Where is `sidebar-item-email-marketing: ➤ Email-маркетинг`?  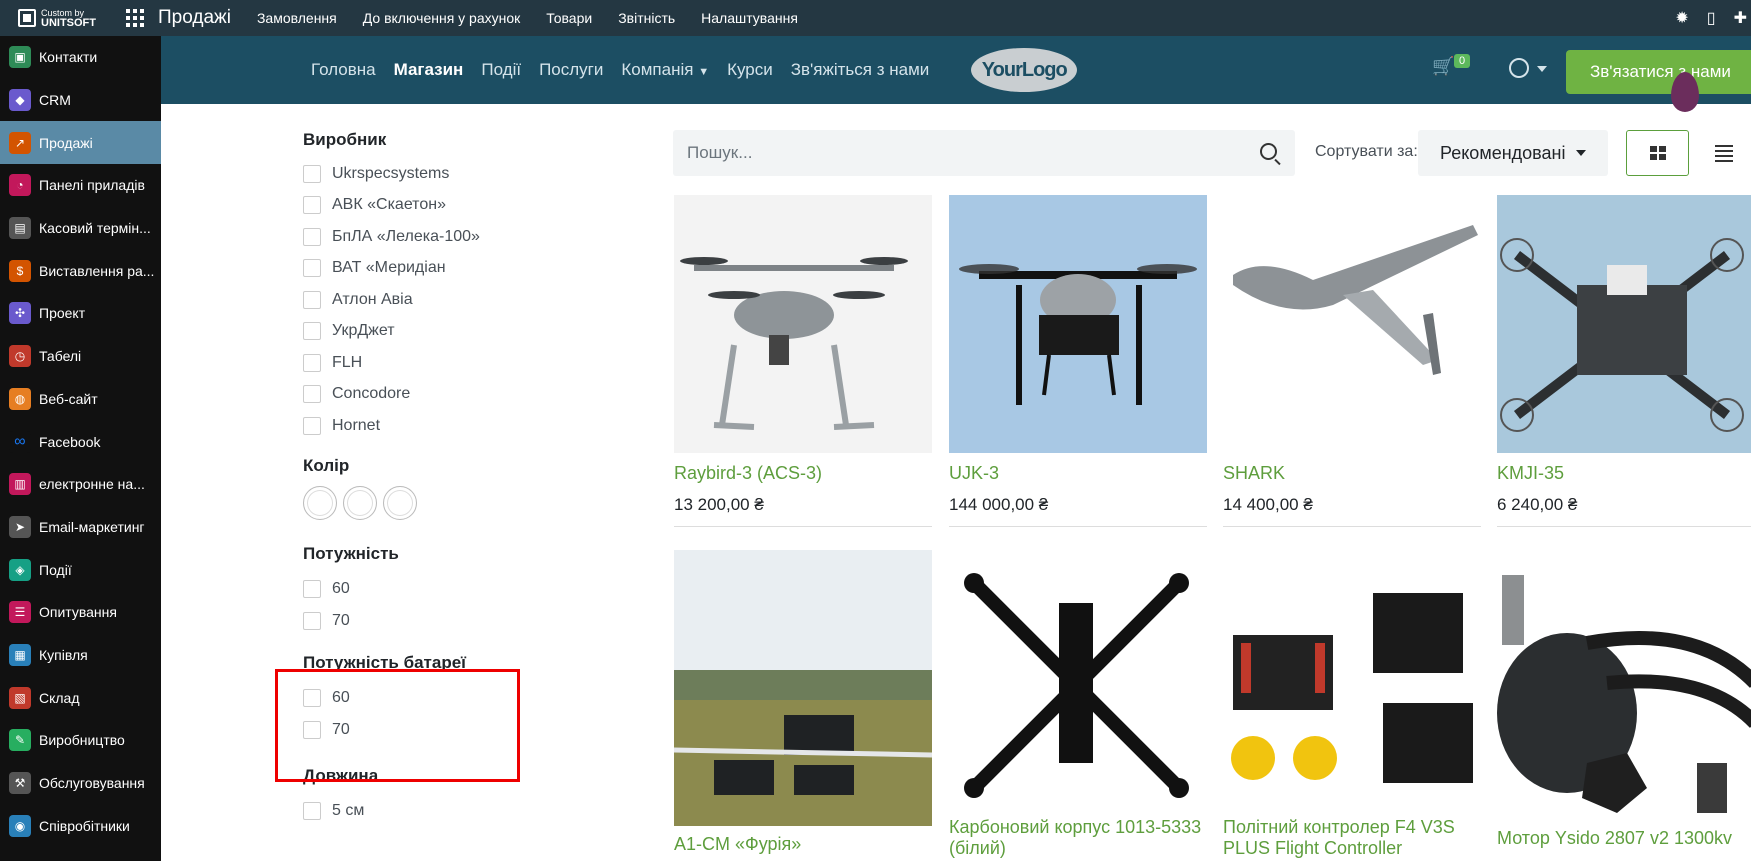
sidebar-item-email-marketing: ➤ Email-маркетинг is located at coordinates (80, 527).